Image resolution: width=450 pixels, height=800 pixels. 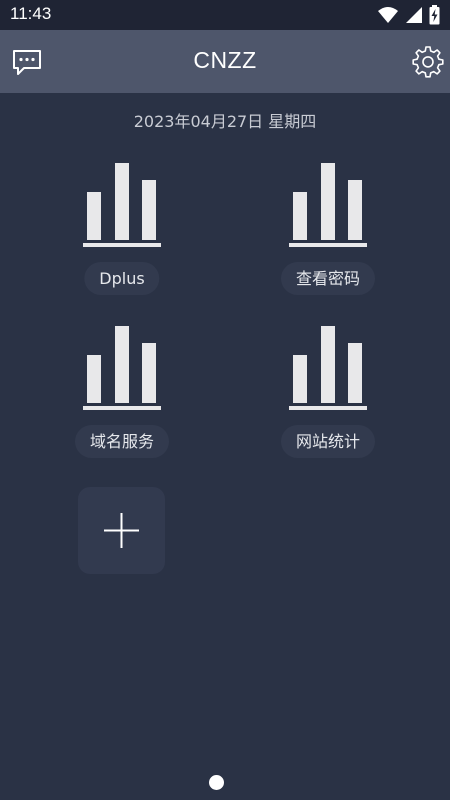 What do you see at coordinates (225, 121) in the screenshot?
I see `date-label: 2023年04月27日 星期四` at bounding box center [225, 121].